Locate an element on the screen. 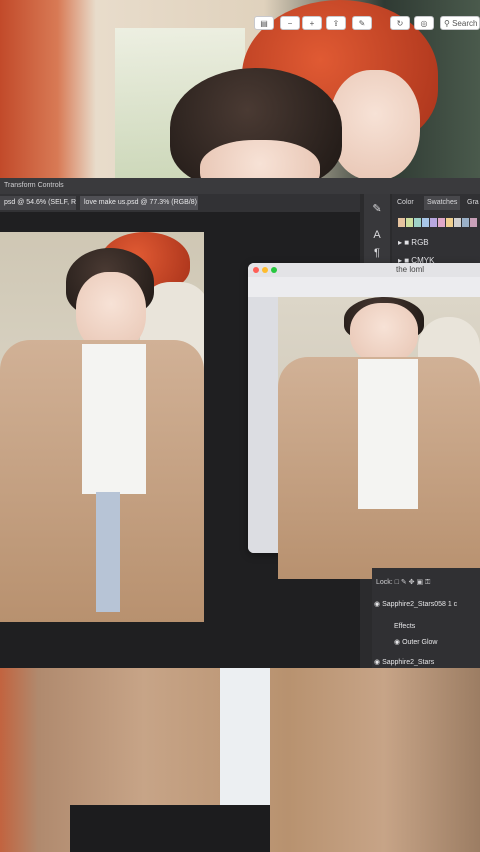  preview-title: the loml is located at coordinates (410, 269).